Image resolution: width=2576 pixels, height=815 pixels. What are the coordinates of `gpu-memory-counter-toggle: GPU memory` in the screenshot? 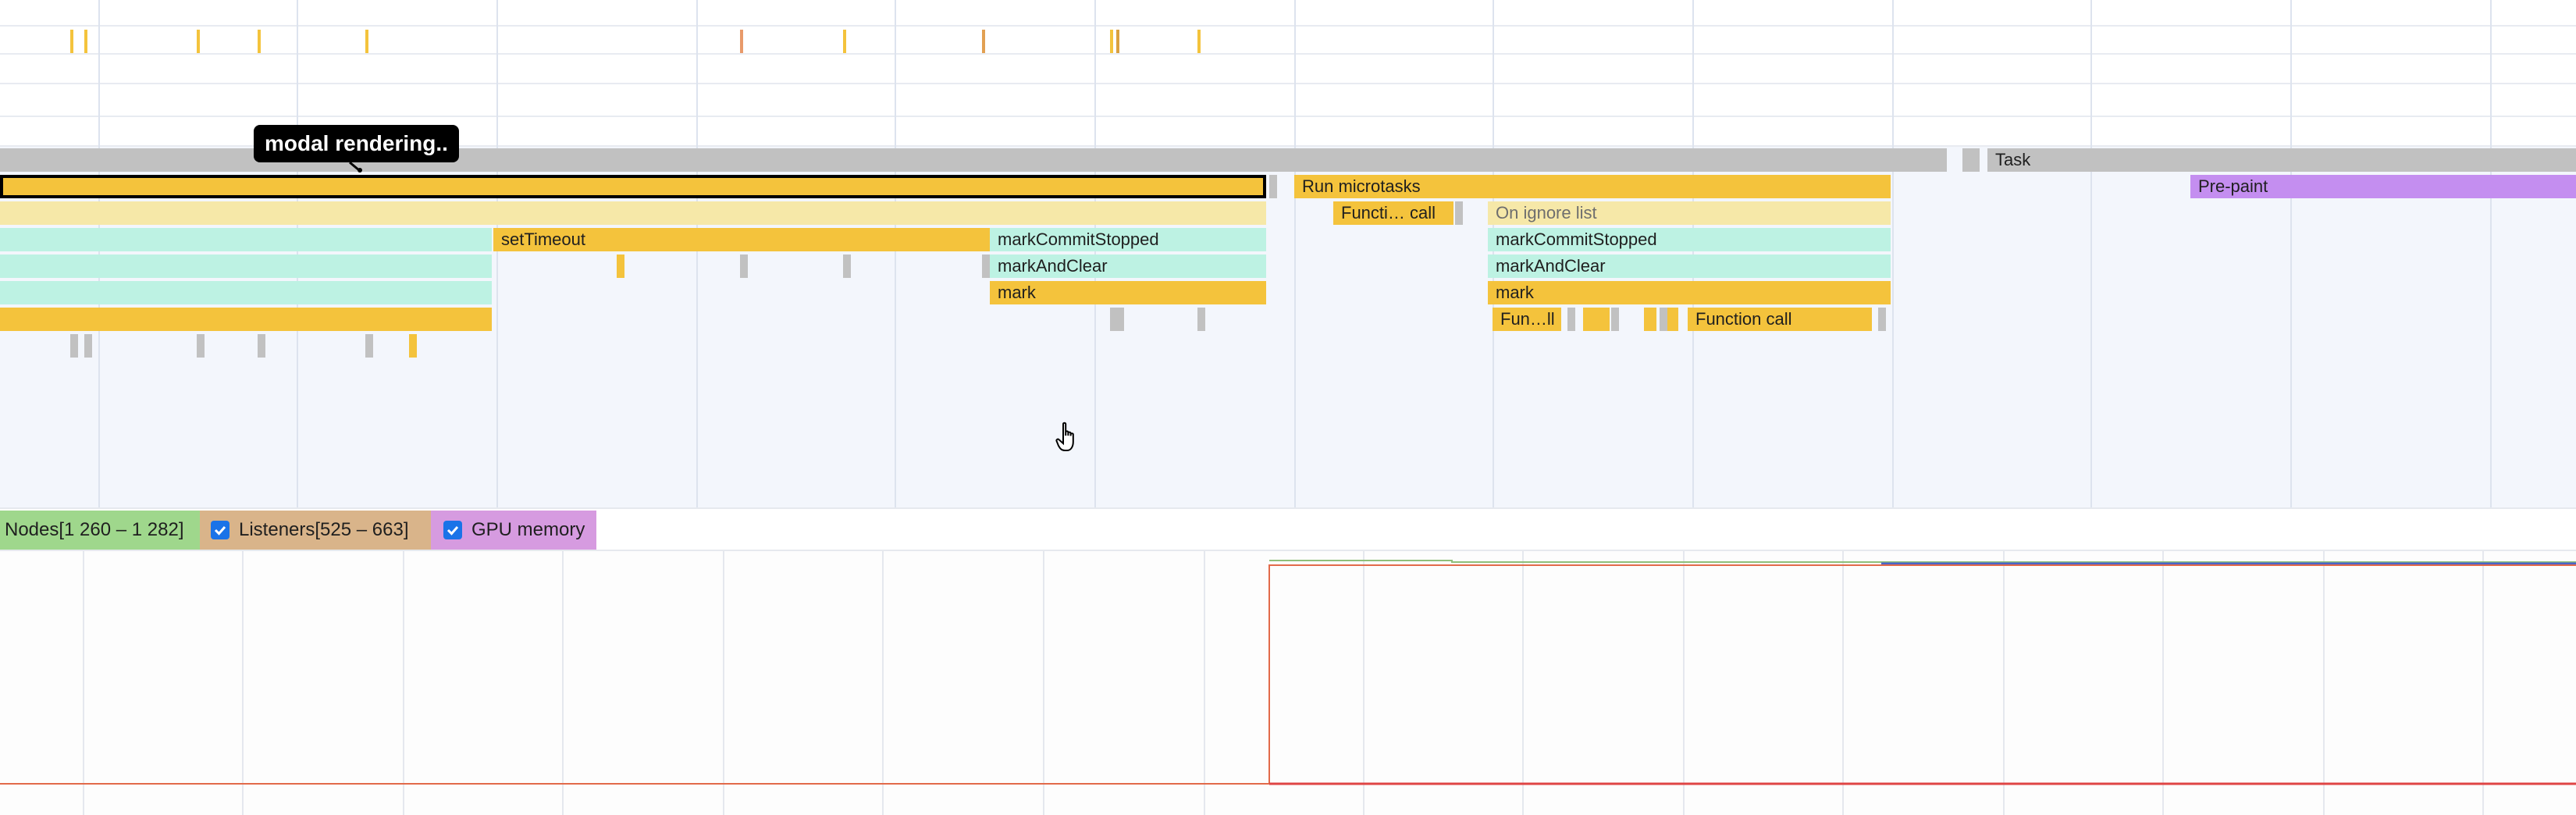 It's located at (513, 530).